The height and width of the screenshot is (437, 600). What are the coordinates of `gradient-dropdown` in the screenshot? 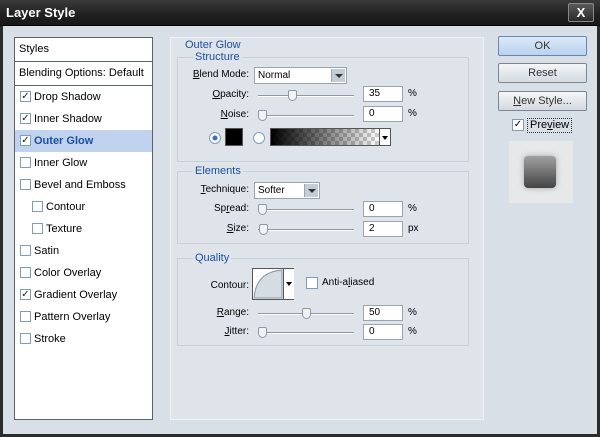 It's located at (385, 137).